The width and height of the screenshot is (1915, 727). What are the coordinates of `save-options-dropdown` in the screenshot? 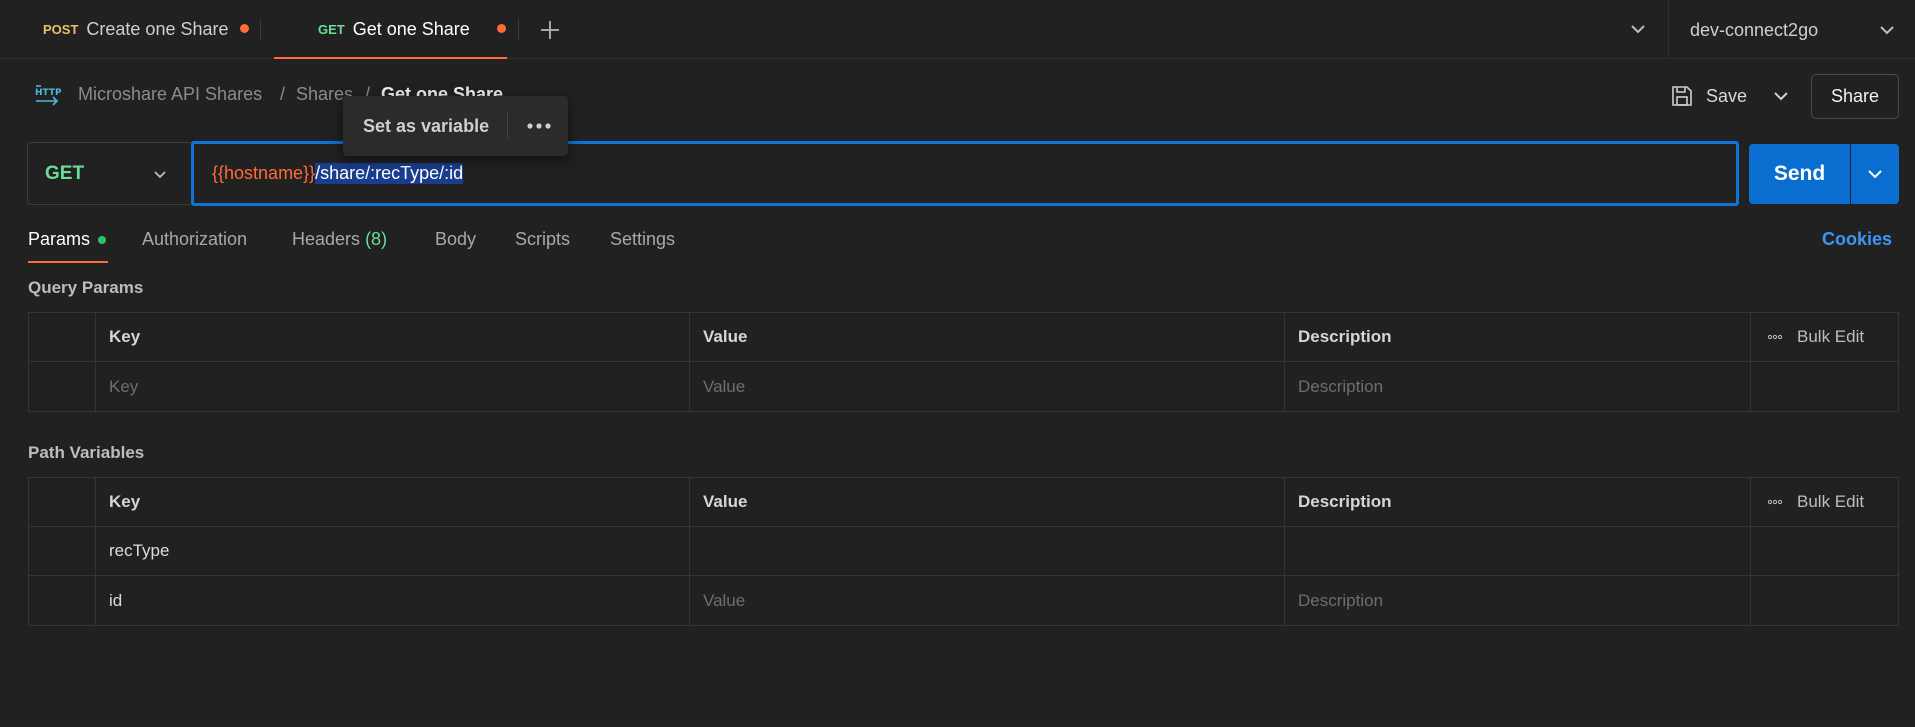 It's located at (1781, 96).